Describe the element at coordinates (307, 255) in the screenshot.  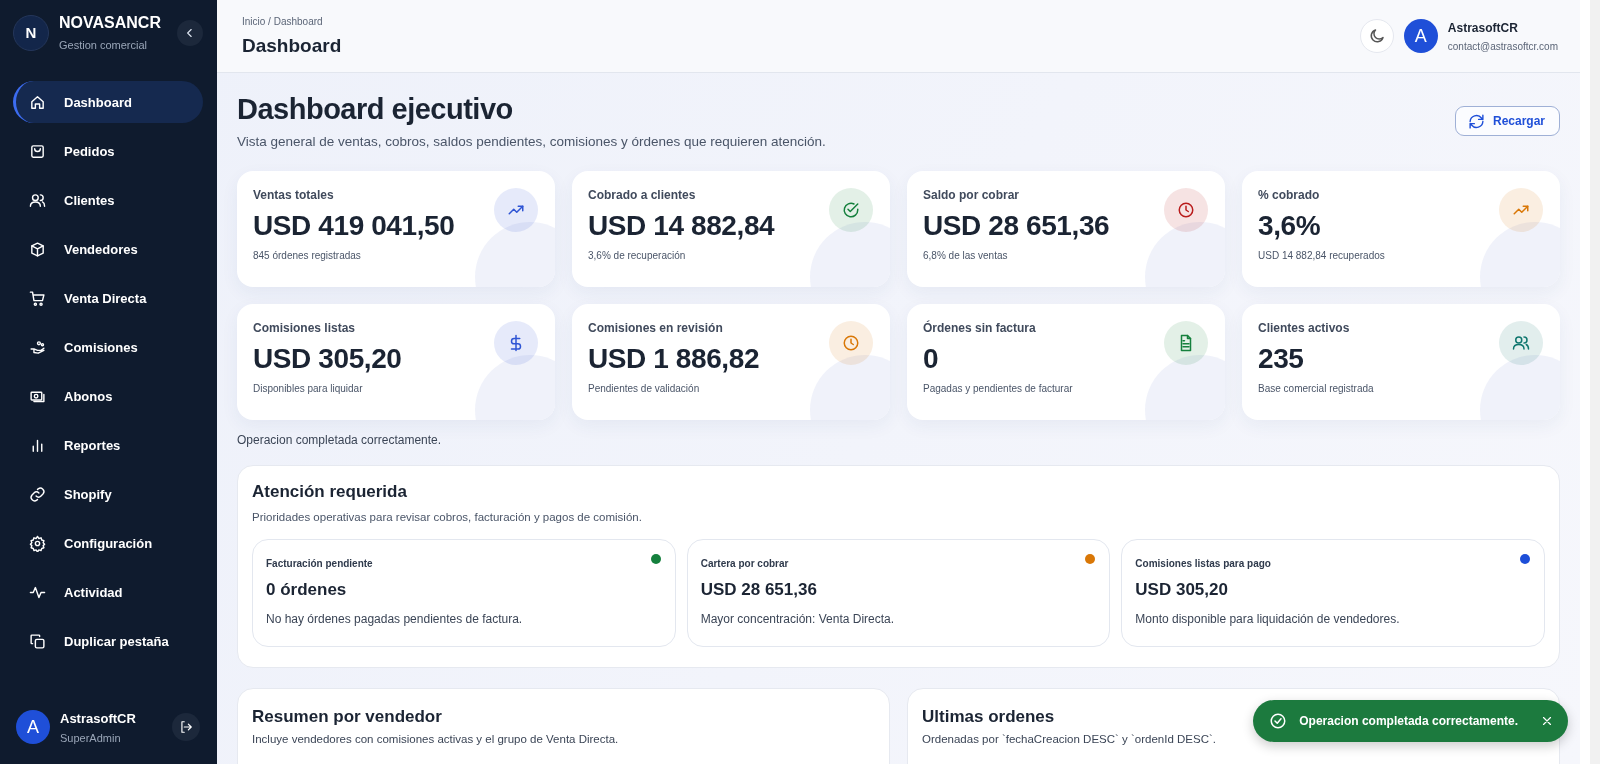
I see `kpi-note: 845 órdenes registradas` at that location.